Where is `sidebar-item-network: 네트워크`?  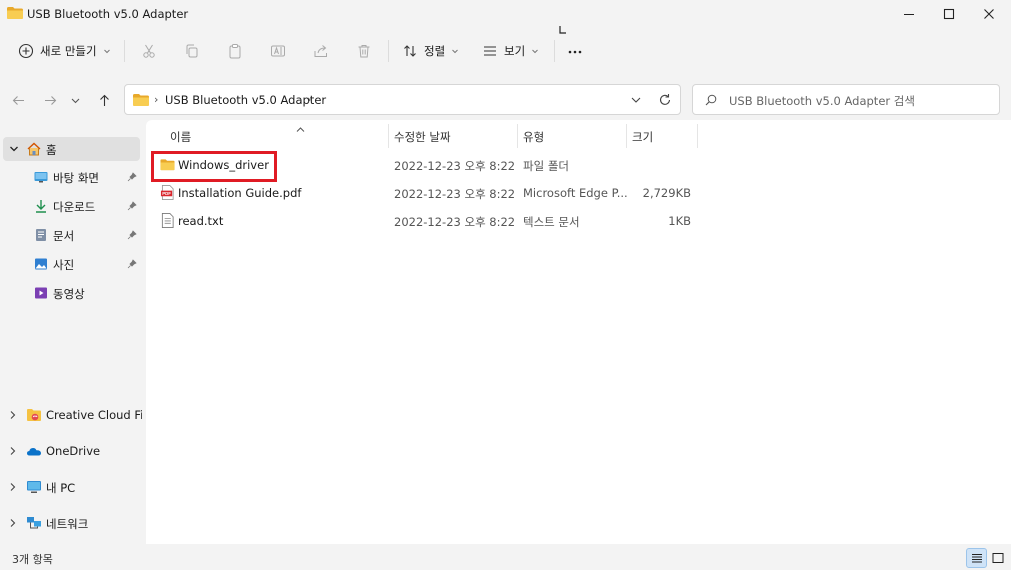
sidebar-item-network: 네트워크 is located at coordinates (71, 523).